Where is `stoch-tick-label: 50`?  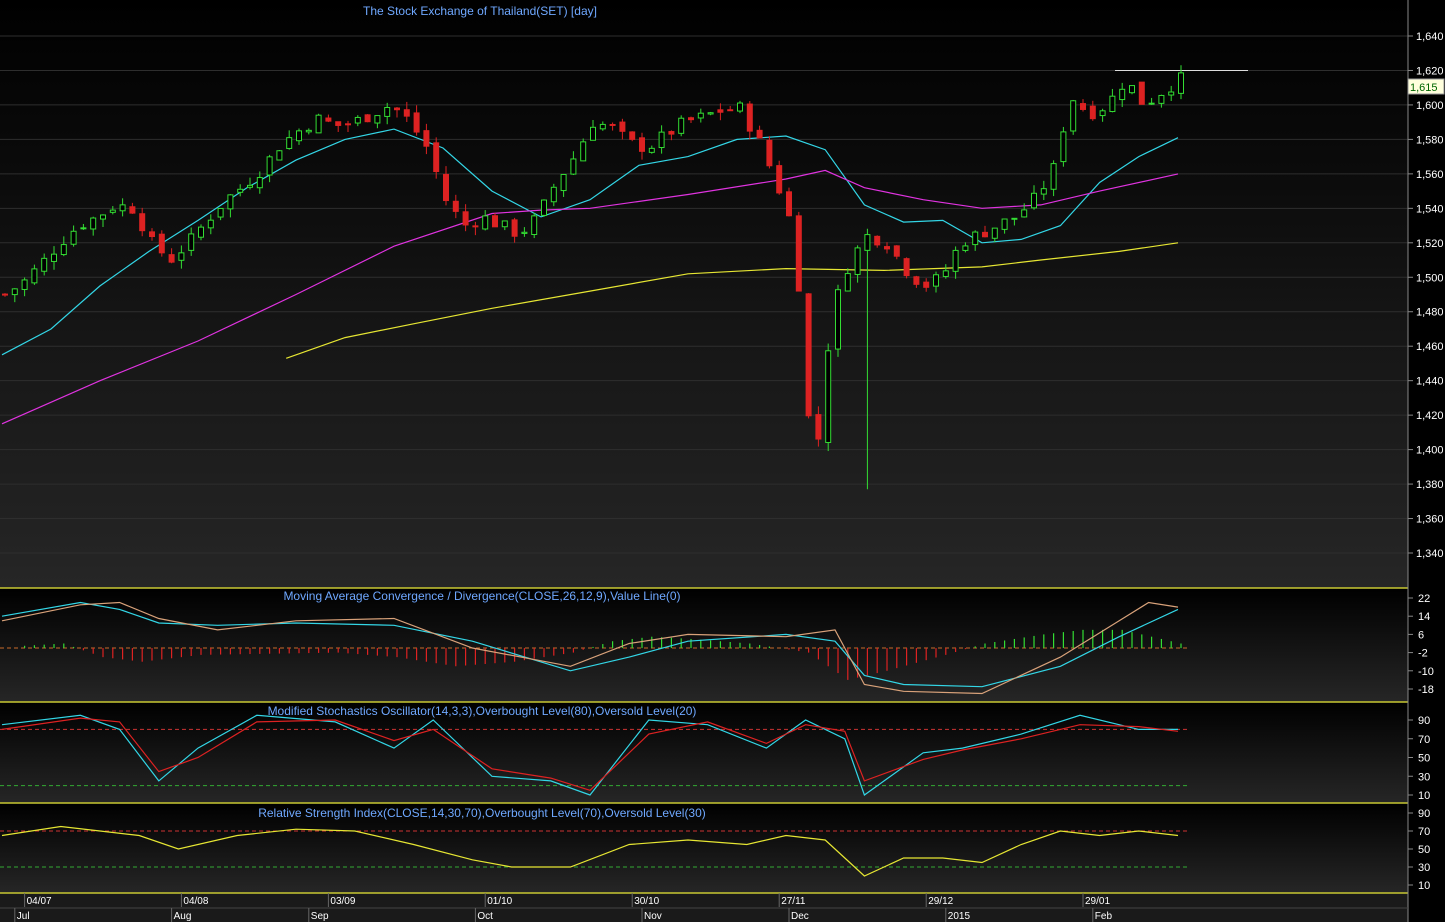 stoch-tick-label: 50 is located at coordinates (1424, 759).